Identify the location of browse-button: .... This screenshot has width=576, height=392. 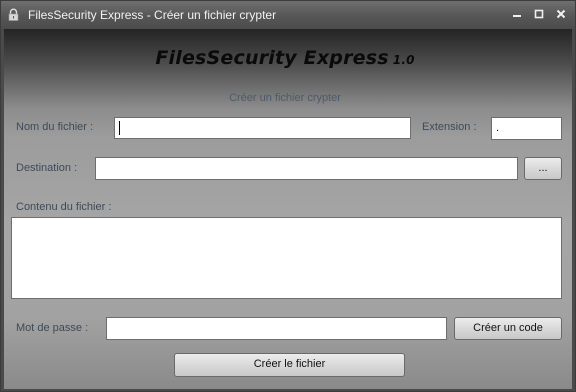
(543, 168).